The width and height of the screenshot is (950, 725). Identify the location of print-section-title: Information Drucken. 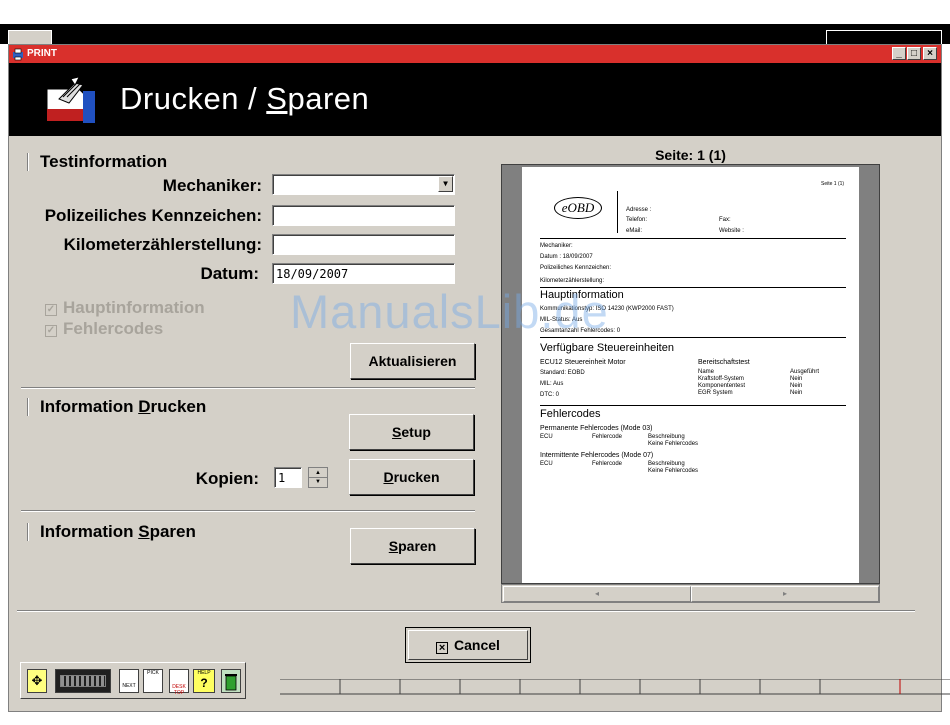
(123, 407).